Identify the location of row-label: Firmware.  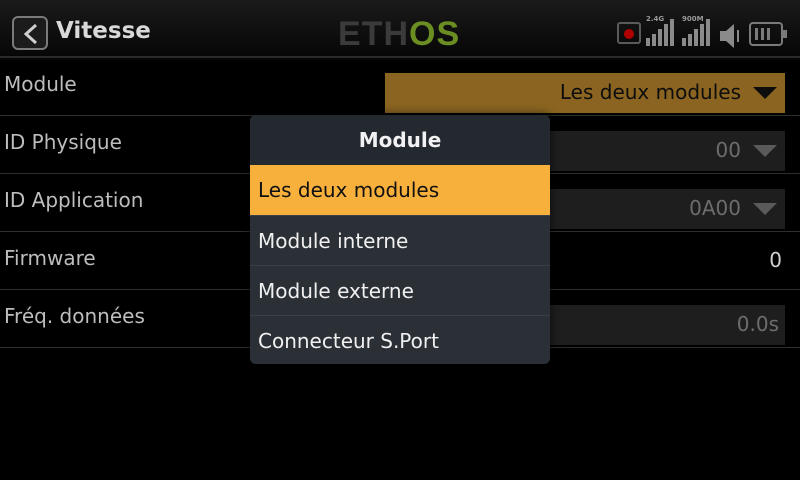
(50, 258).